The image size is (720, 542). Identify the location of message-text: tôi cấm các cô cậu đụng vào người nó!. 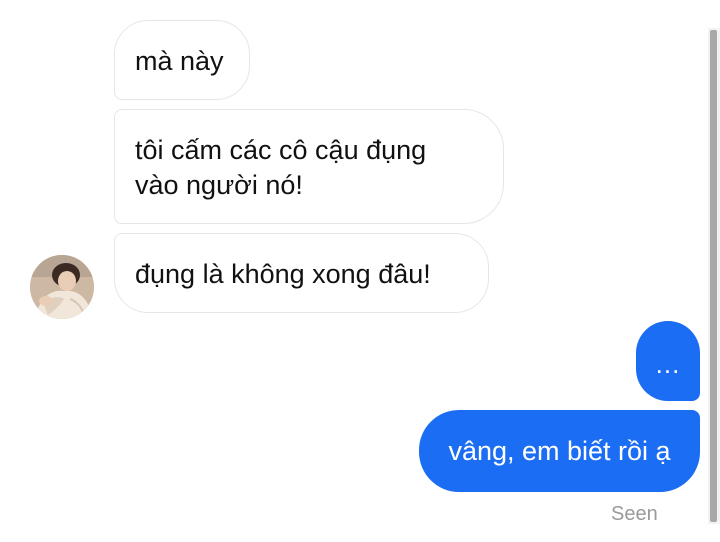
(281, 167).